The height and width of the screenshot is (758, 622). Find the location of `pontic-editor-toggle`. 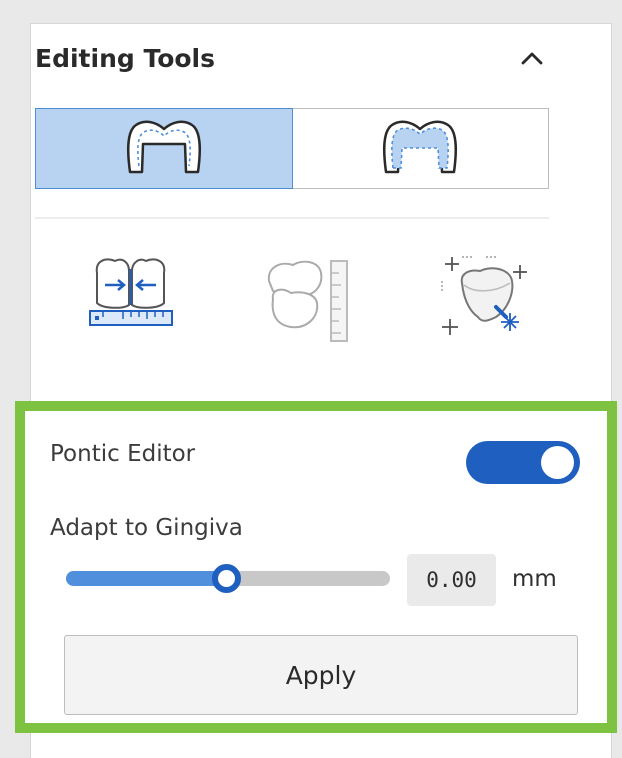

pontic-editor-toggle is located at coordinates (523, 462).